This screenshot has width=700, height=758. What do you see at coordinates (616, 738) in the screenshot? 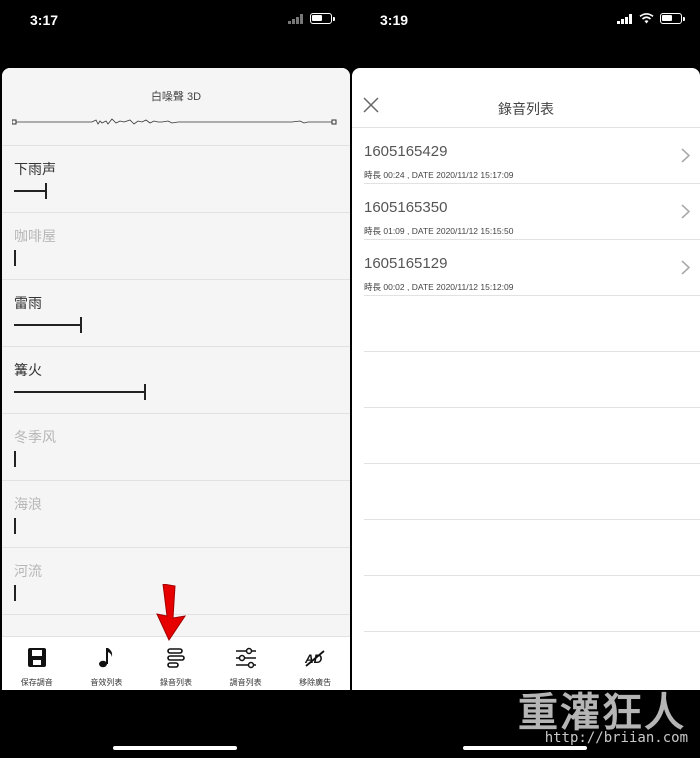
I see `watermark-url: http://briian.com` at bounding box center [616, 738].